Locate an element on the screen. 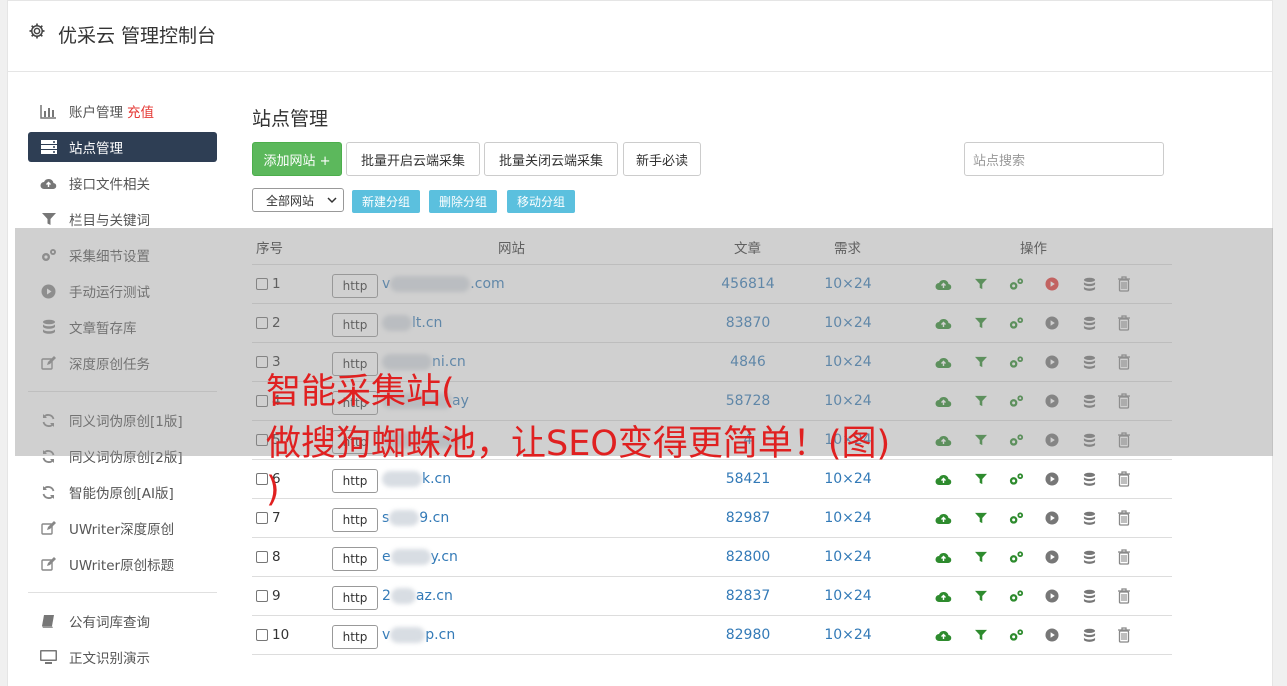 Image resolution: width=1287 pixels, height=686 pixels. sidebar-item-7: 文章暂存库 is located at coordinates (122, 327).